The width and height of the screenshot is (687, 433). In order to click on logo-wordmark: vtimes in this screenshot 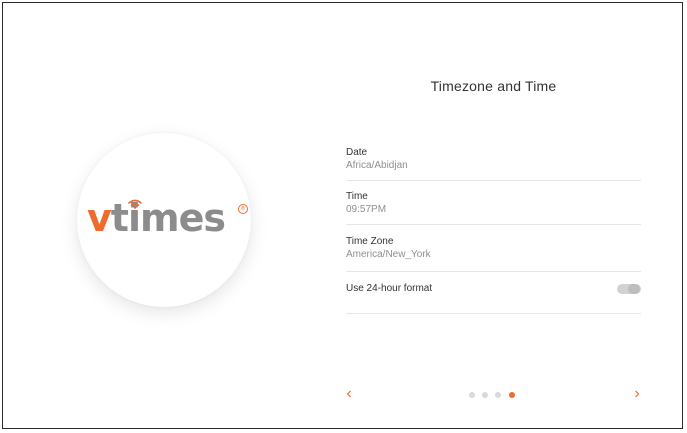, I will do `click(156, 218)`.